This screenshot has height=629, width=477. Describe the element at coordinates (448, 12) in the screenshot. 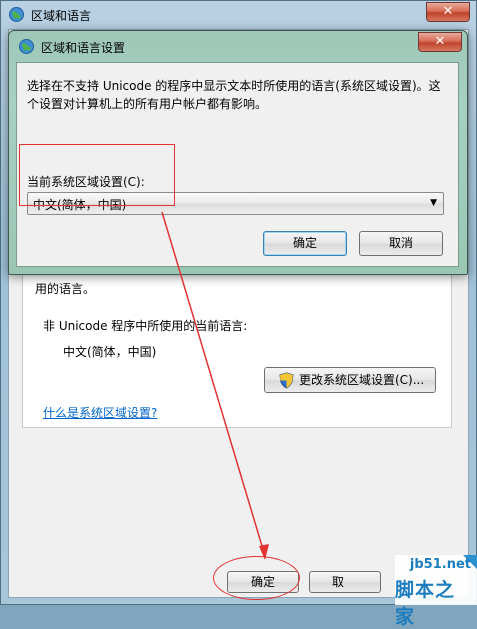

I see `outer-close-button: ✕` at that location.